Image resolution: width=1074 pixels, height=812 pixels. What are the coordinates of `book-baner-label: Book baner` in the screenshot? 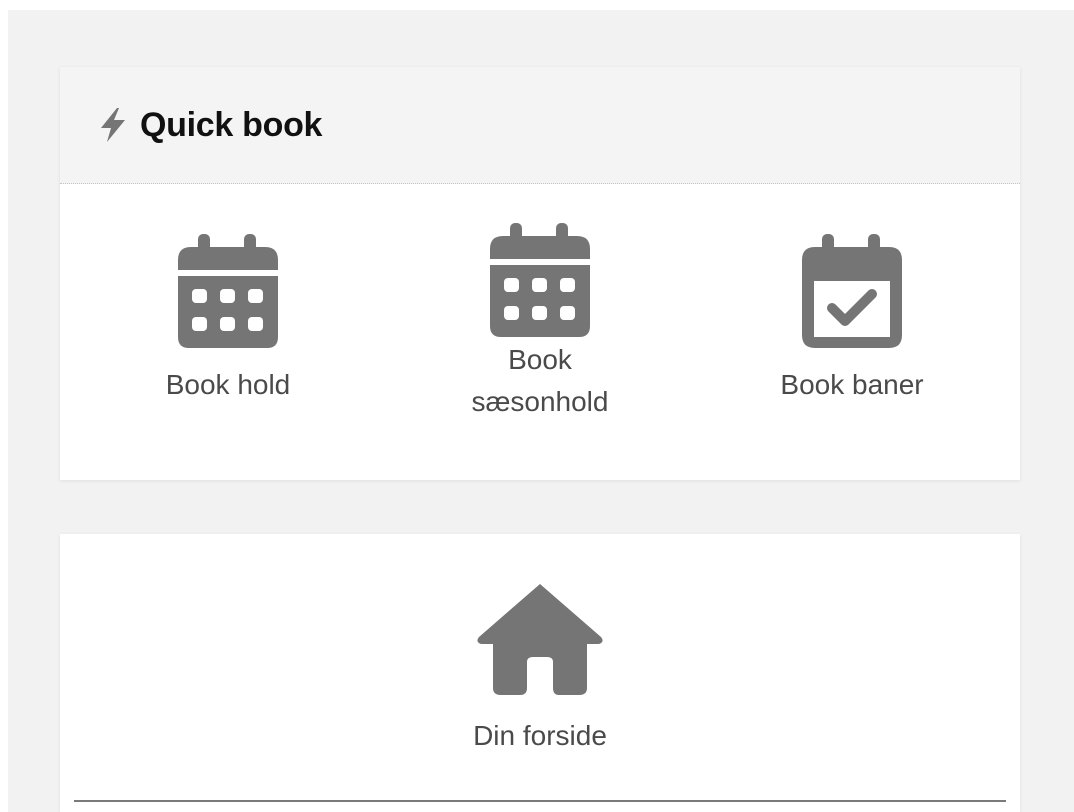 It's located at (852, 384).